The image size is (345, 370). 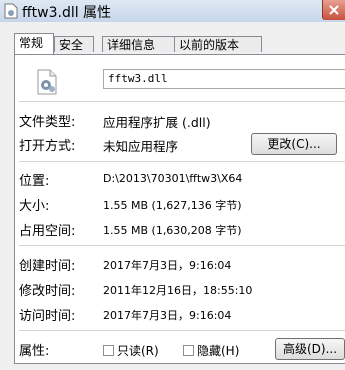 I want to click on window-title: fftw3.dll 属性, so click(x=67, y=13).